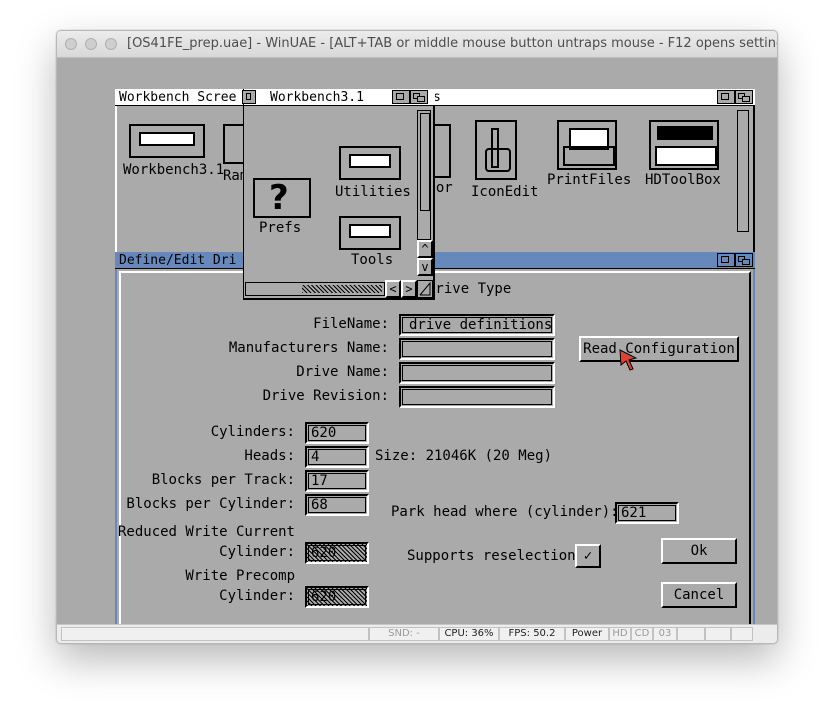 The height and width of the screenshot is (722, 832). I want to click on manufacturer-label: Manufacturers Name:, so click(308, 348).